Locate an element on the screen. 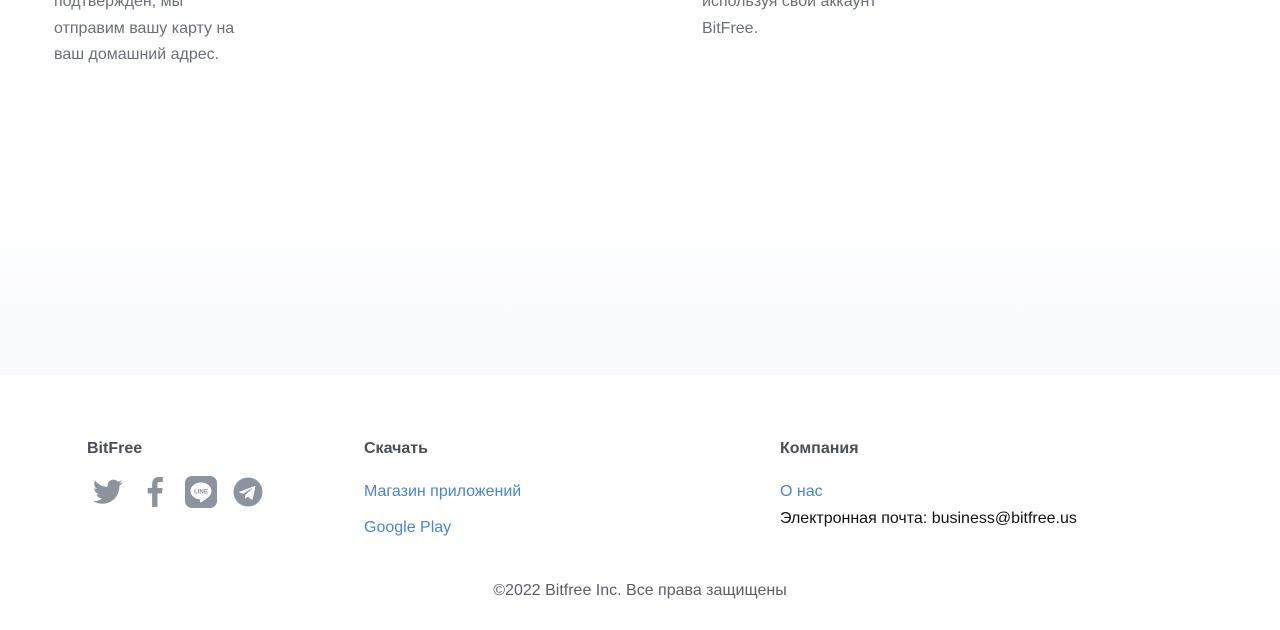 The height and width of the screenshot is (630, 1280). step-line: ваш домашний адрес. is located at coordinates (137, 54).